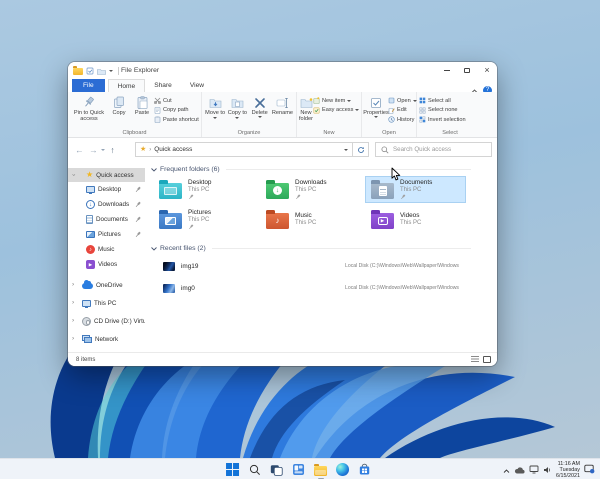 The image size is (600, 479). I want to click on tab-view: View, so click(197, 85).